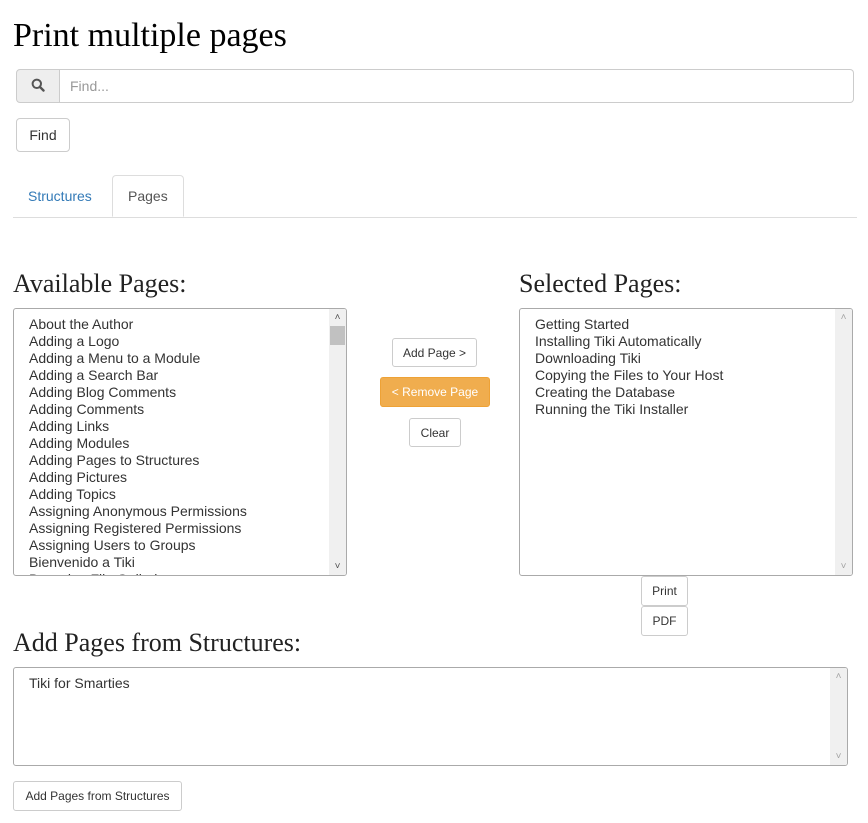 Image resolution: width=868 pixels, height=823 pixels. I want to click on list-option: Tiki for Smarties, so click(428, 683).